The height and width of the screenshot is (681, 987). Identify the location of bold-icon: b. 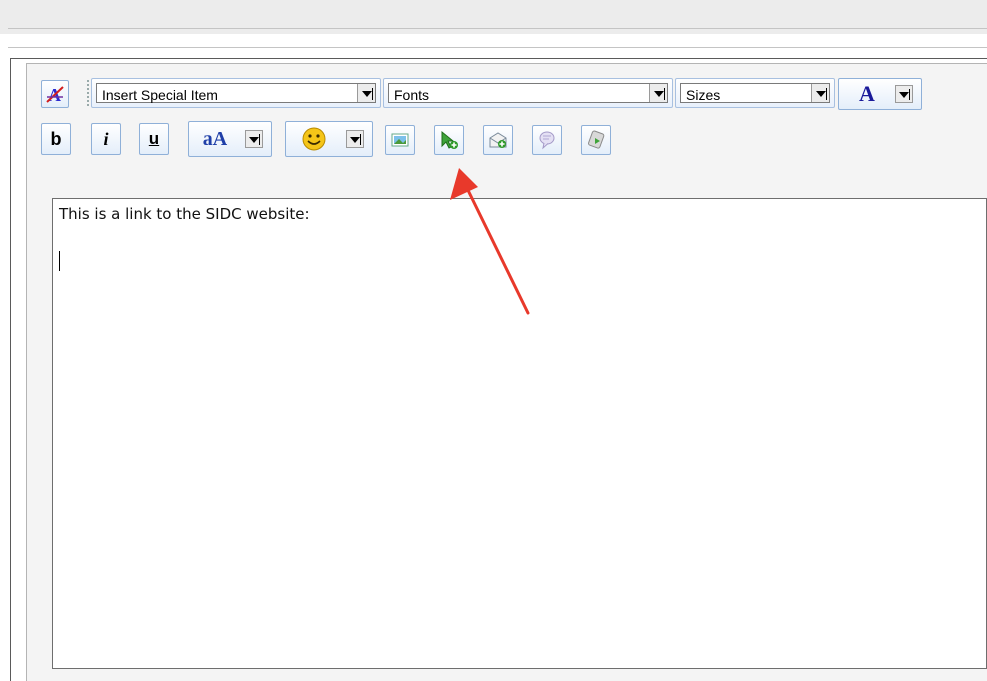
(56, 138).